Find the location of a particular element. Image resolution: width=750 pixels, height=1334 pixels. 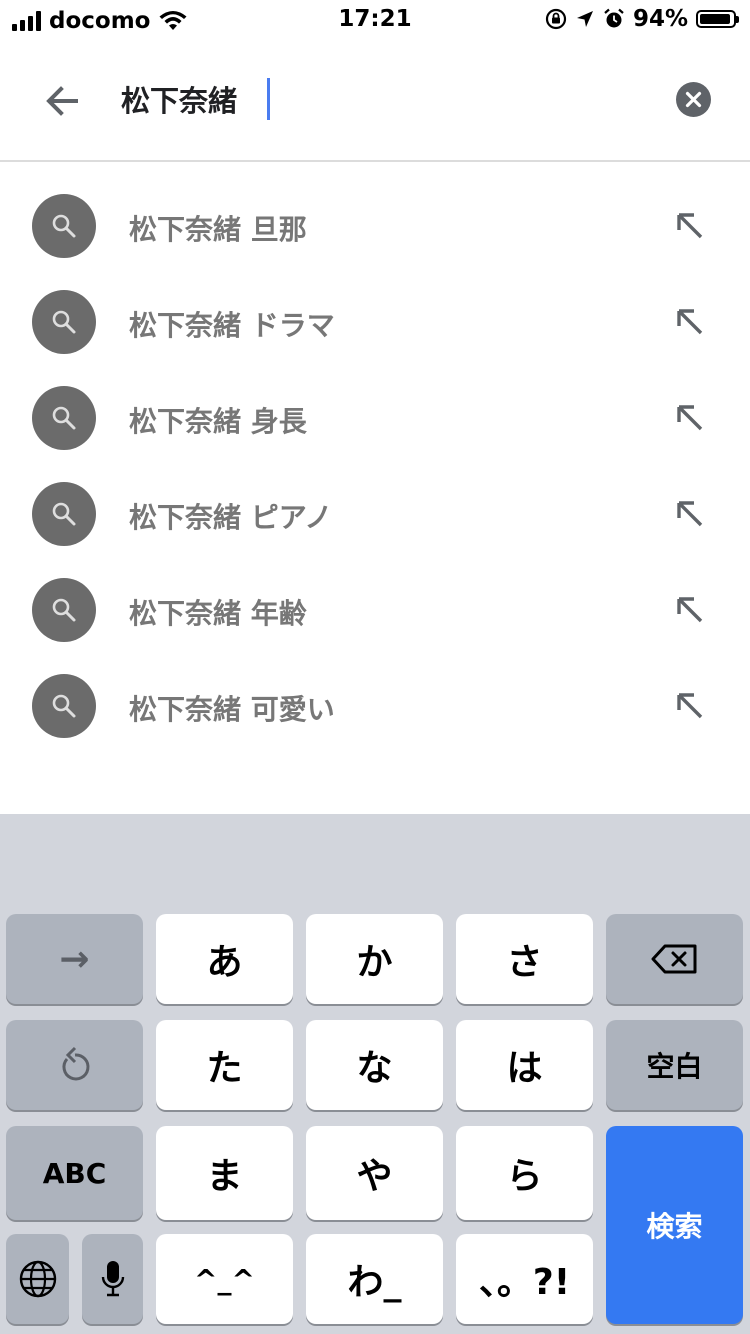

suggestion-label: 松下奈緒 旦那 is located at coordinates (218, 229).